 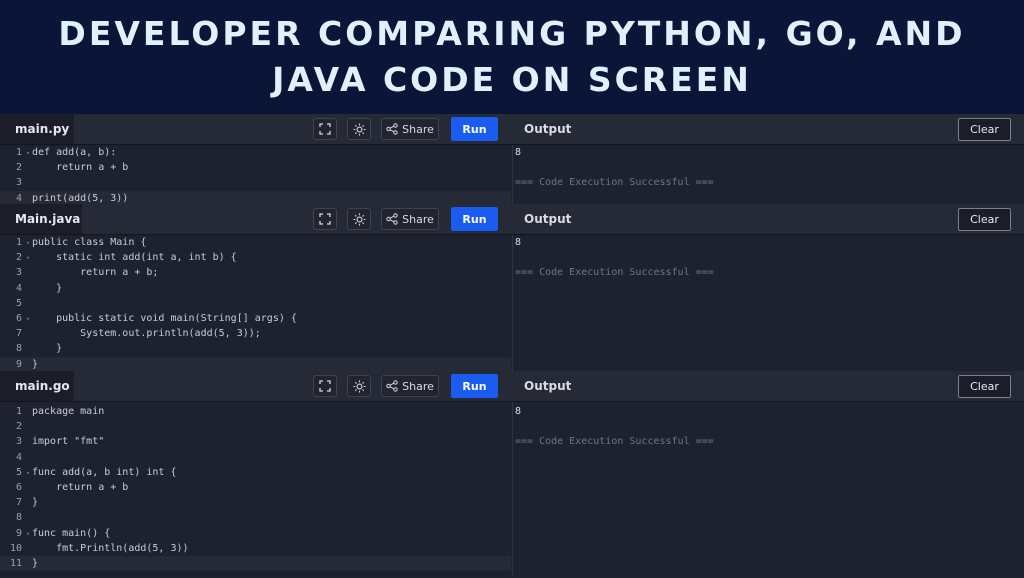 What do you see at coordinates (18, 427) in the screenshot?
I see `code-line: 2` at bounding box center [18, 427].